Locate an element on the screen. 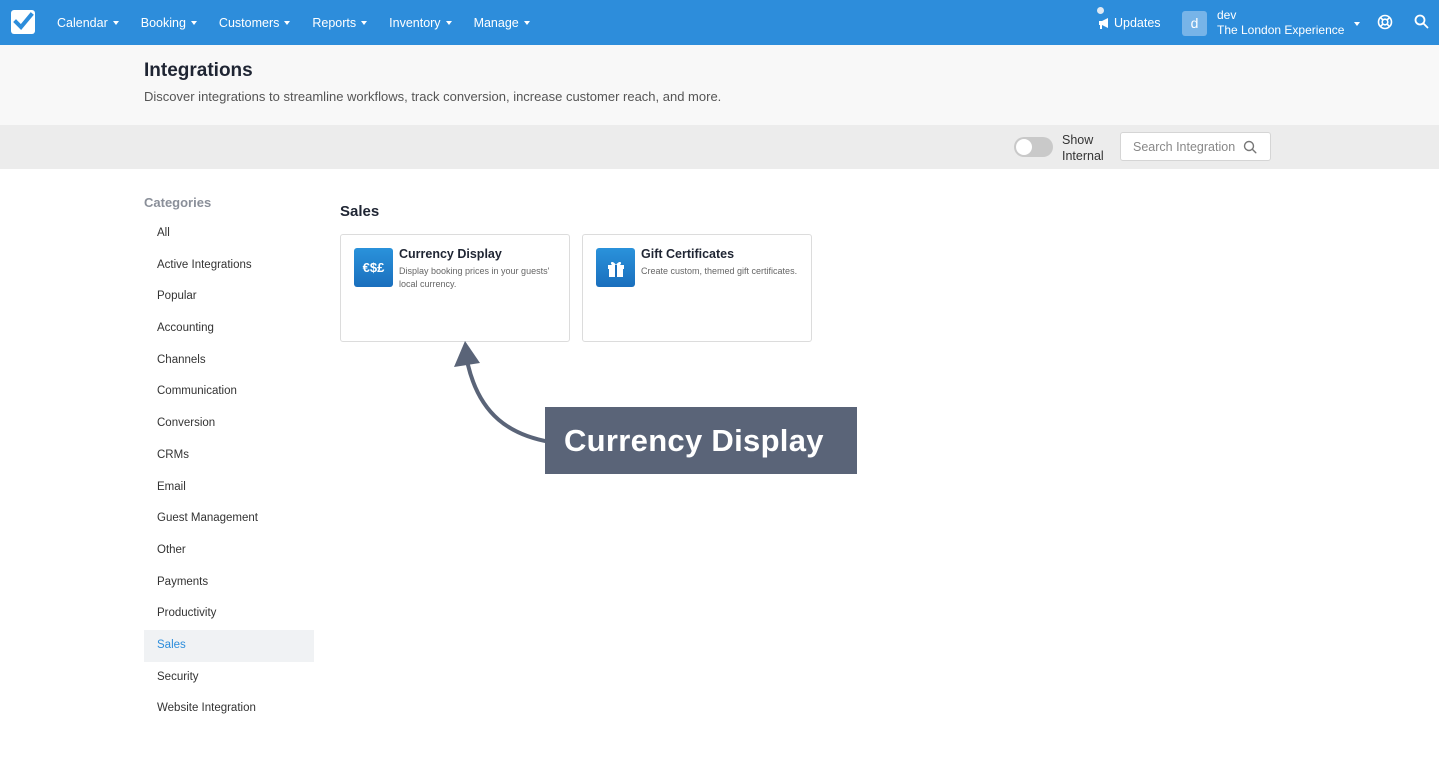  annotation-arrow is located at coordinates (503, 392).